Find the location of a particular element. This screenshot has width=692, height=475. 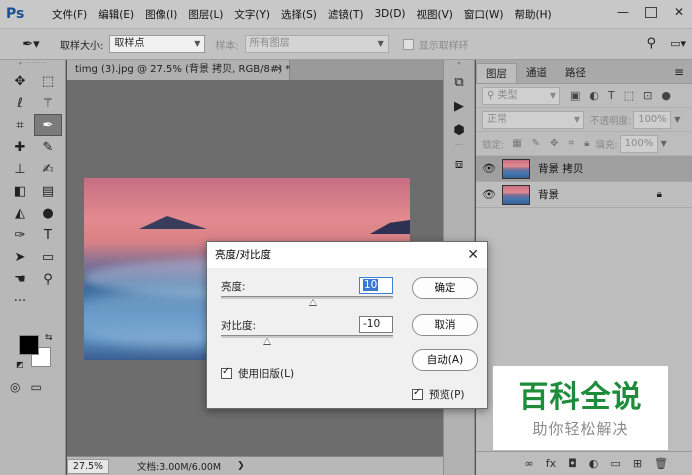

menu-edit: 编辑(E) is located at coordinates (116, 14).